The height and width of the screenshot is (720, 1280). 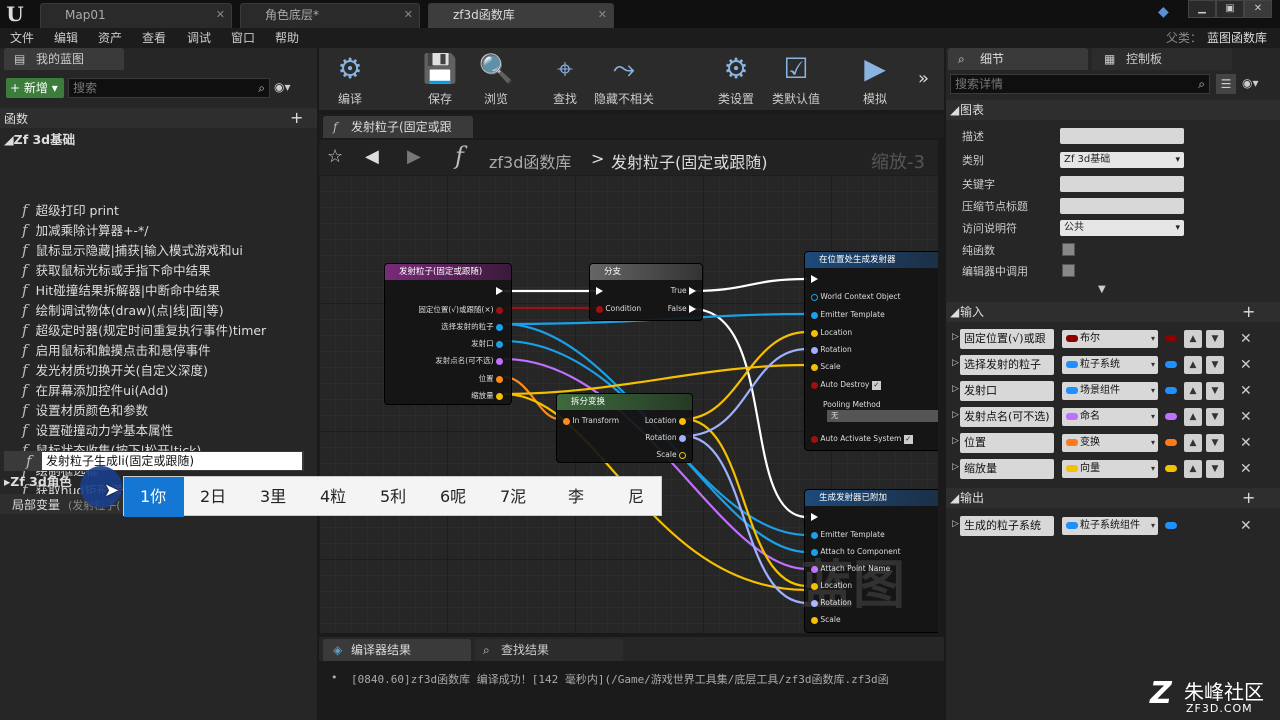 I want to click on menu-view: 查看, so click(x=154, y=38).